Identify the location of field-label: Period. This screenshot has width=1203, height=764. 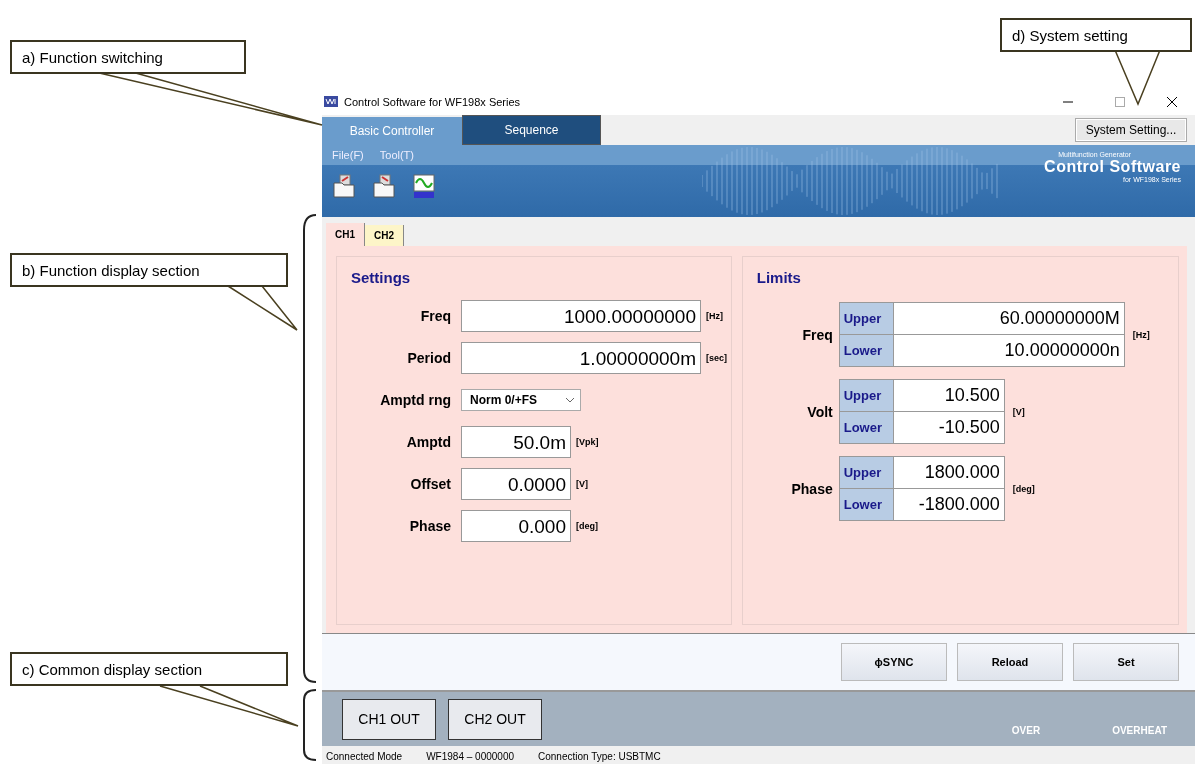
(428, 358).